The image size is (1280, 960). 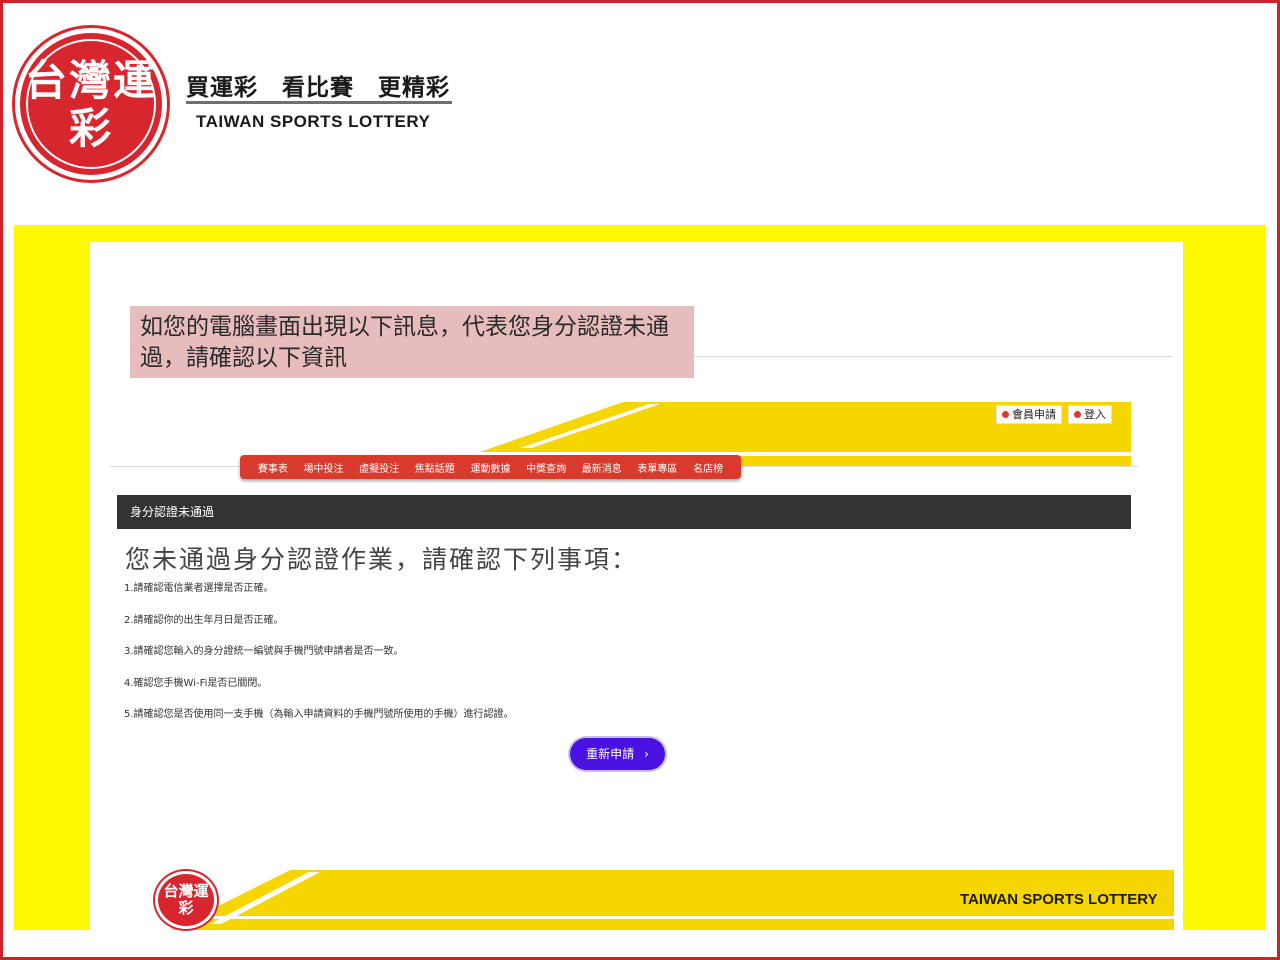 I want to click on logo-text: 台灣運彩, so click(x=90, y=104).